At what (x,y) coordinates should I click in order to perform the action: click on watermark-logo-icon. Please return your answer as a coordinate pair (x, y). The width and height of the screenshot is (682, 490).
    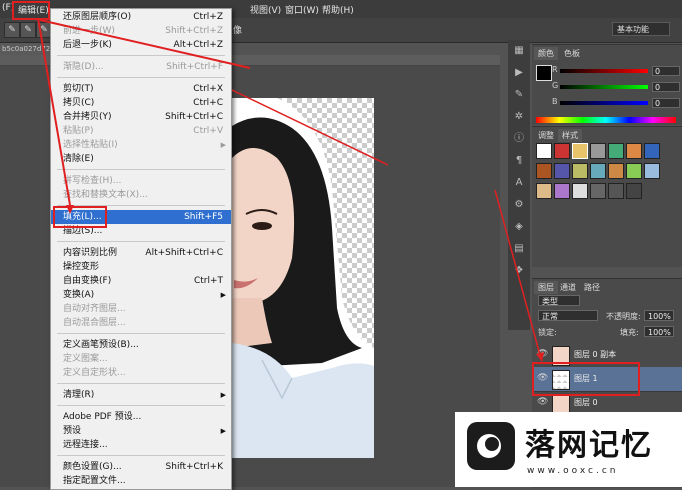
    Looking at the image, I should click on (491, 446).